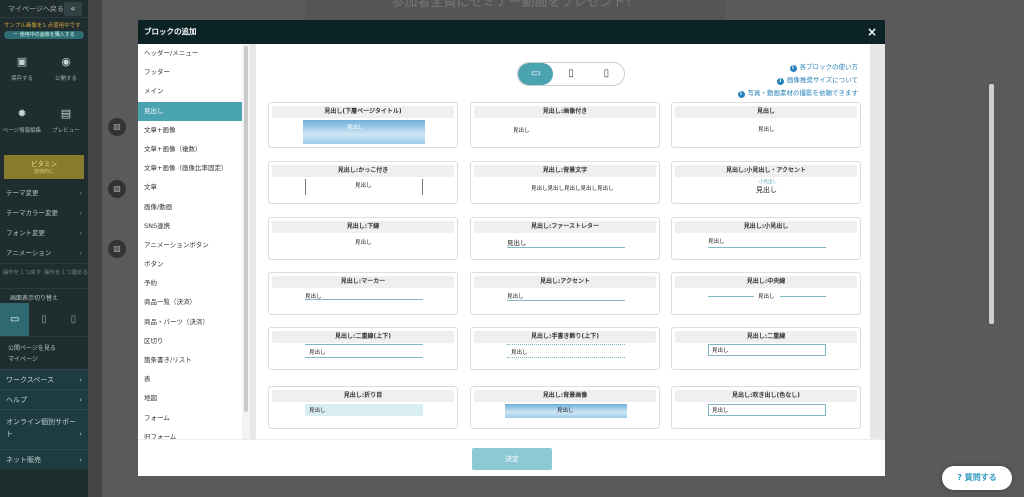  I want to click on block-card: 見出し:ファーストレター 見出し, so click(565, 238).